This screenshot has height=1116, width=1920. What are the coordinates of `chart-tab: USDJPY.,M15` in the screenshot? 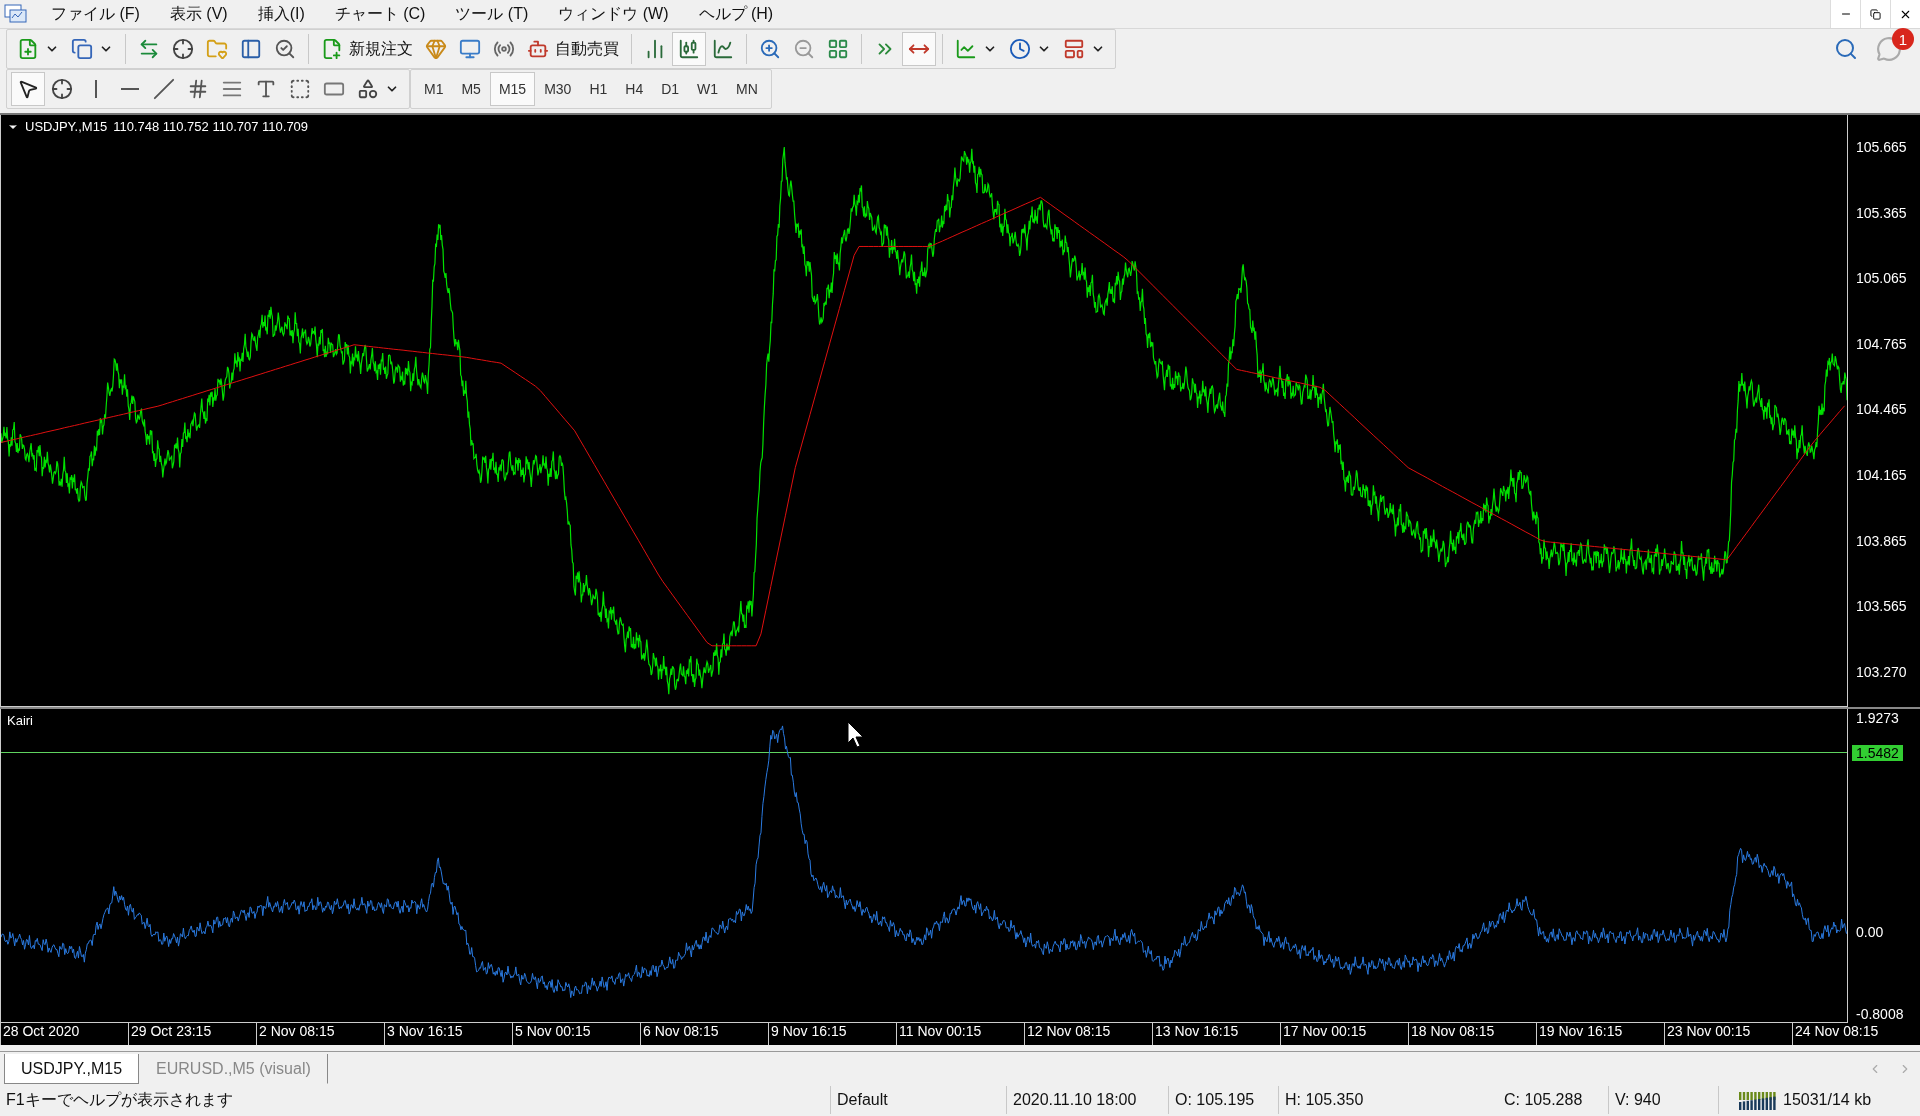 It's located at (72, 1069).